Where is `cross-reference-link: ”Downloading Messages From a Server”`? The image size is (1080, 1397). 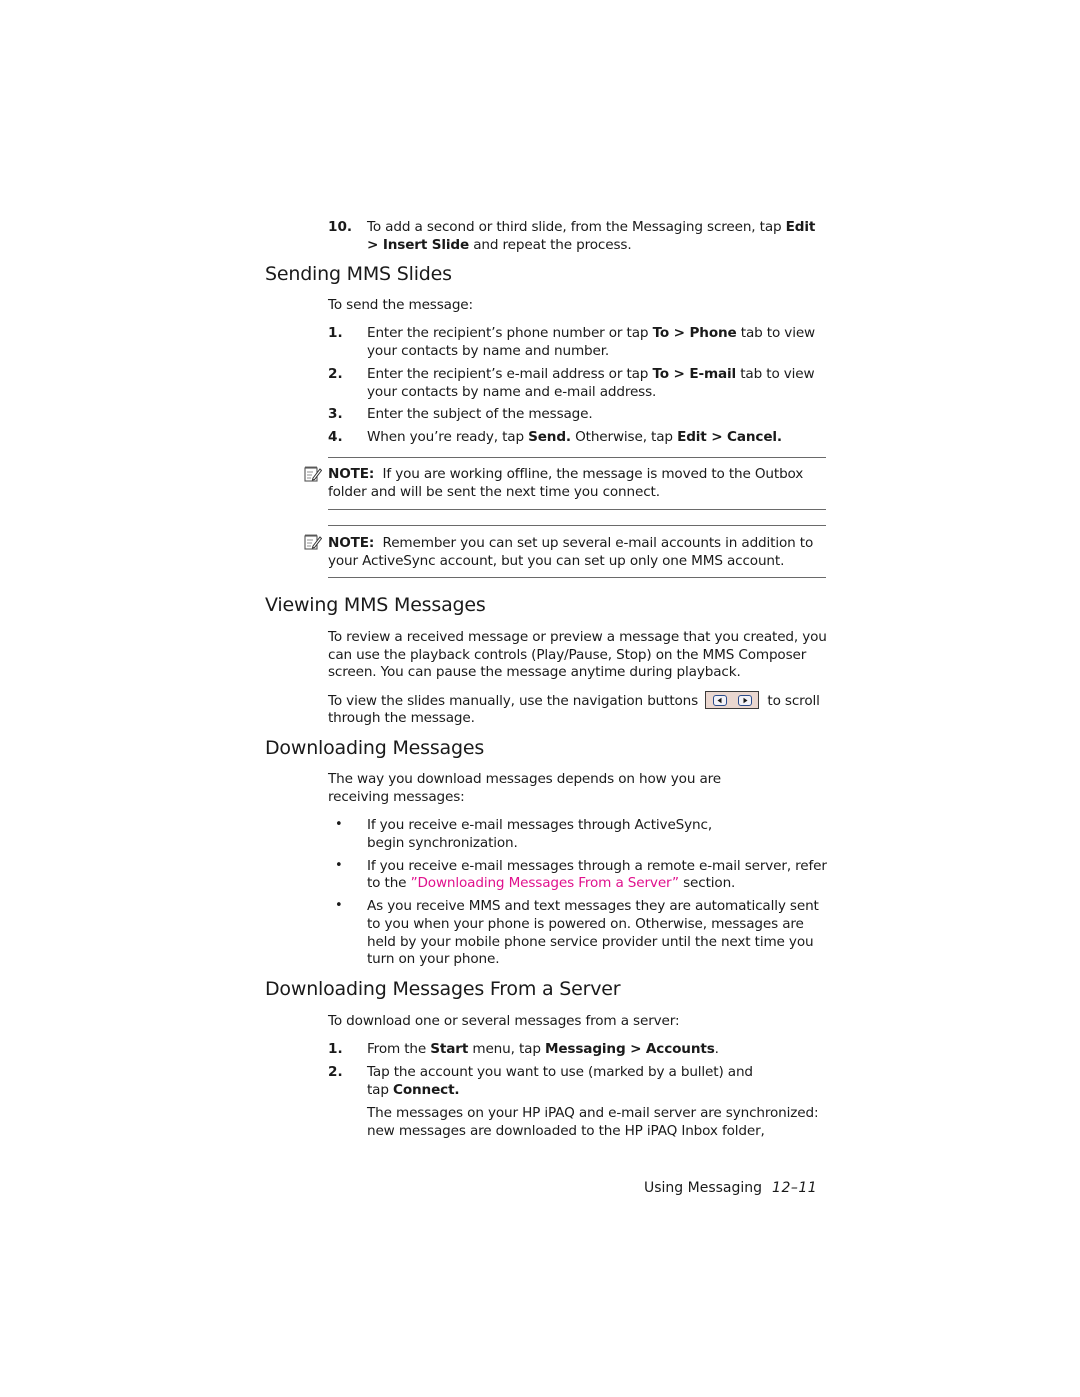 cross-reference-link: ”Downloading Messages From a Server” is located at coordinates (545, 883).